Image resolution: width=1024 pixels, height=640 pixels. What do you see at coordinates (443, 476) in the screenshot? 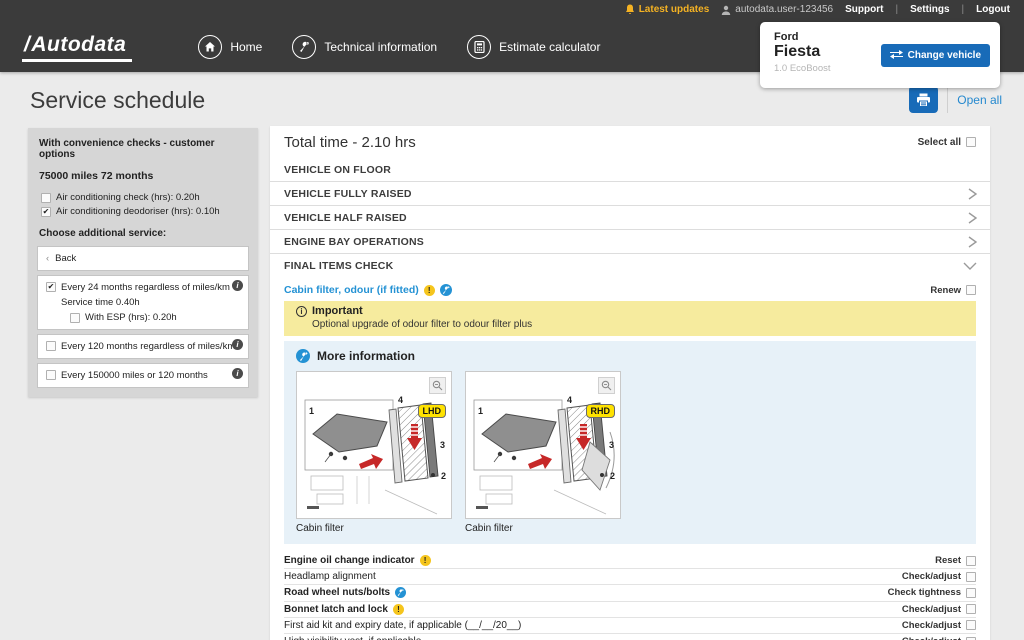
I see `svg-text: 2` at bounding box center [443, 476].